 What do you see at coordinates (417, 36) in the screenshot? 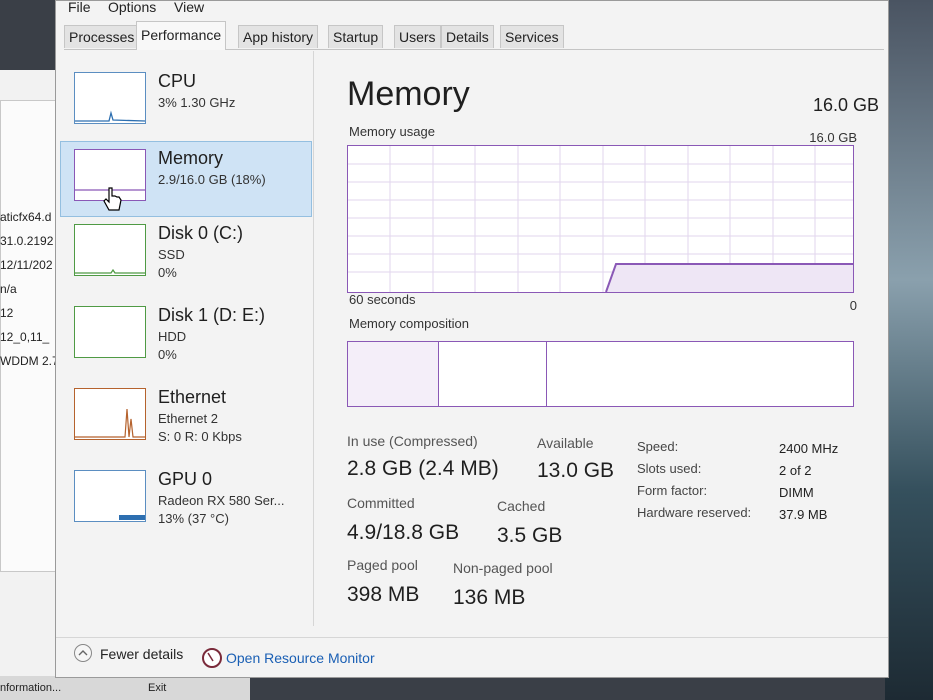
I see `tab-users: Users` at bounding box center [417, 36].